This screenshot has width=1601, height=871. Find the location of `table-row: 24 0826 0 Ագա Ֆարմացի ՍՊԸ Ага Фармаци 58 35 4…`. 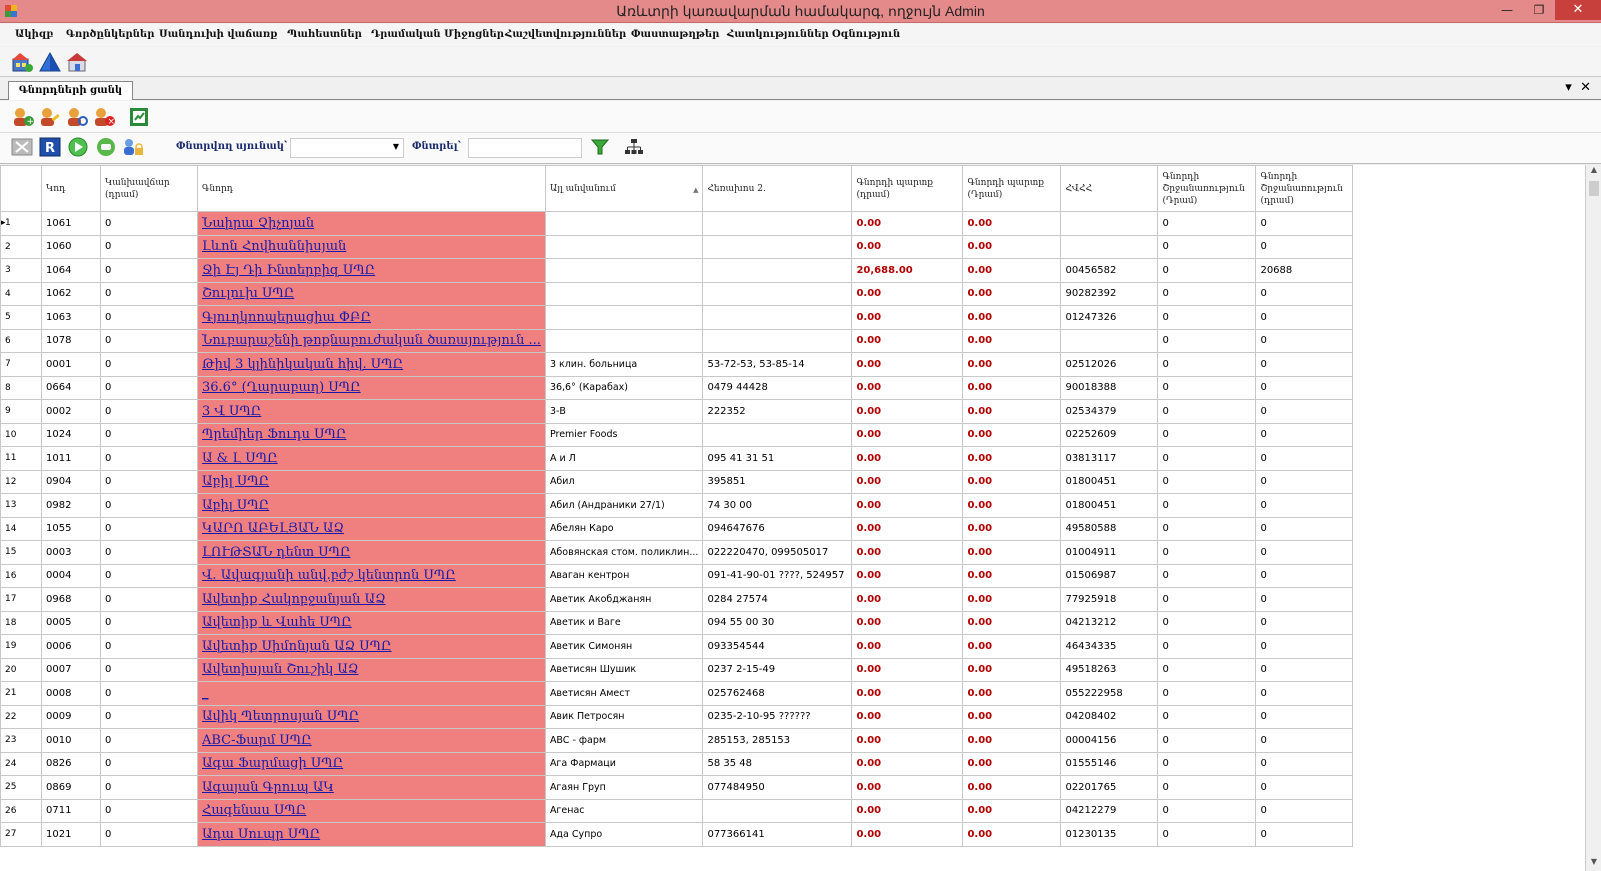

table-row: 24 0826 0 Ագա Ֆարմացի ՍՊԸ Ага Фармаци 58 35 4… is located at coordinates (677, 763).